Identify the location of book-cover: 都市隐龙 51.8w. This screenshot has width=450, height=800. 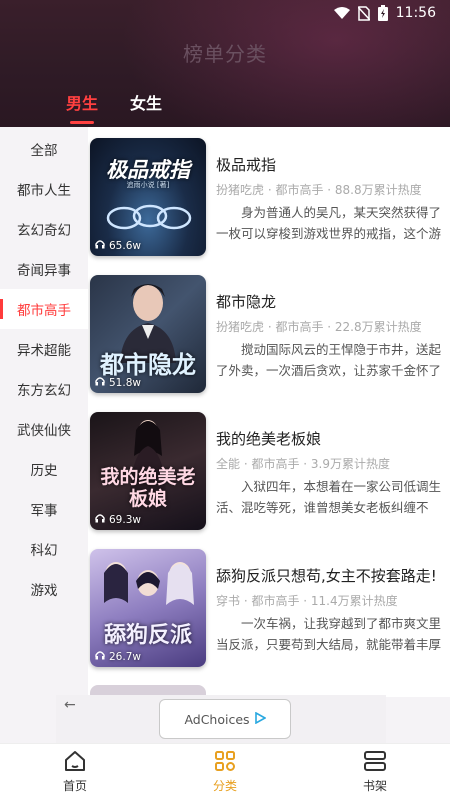
(148, 334).